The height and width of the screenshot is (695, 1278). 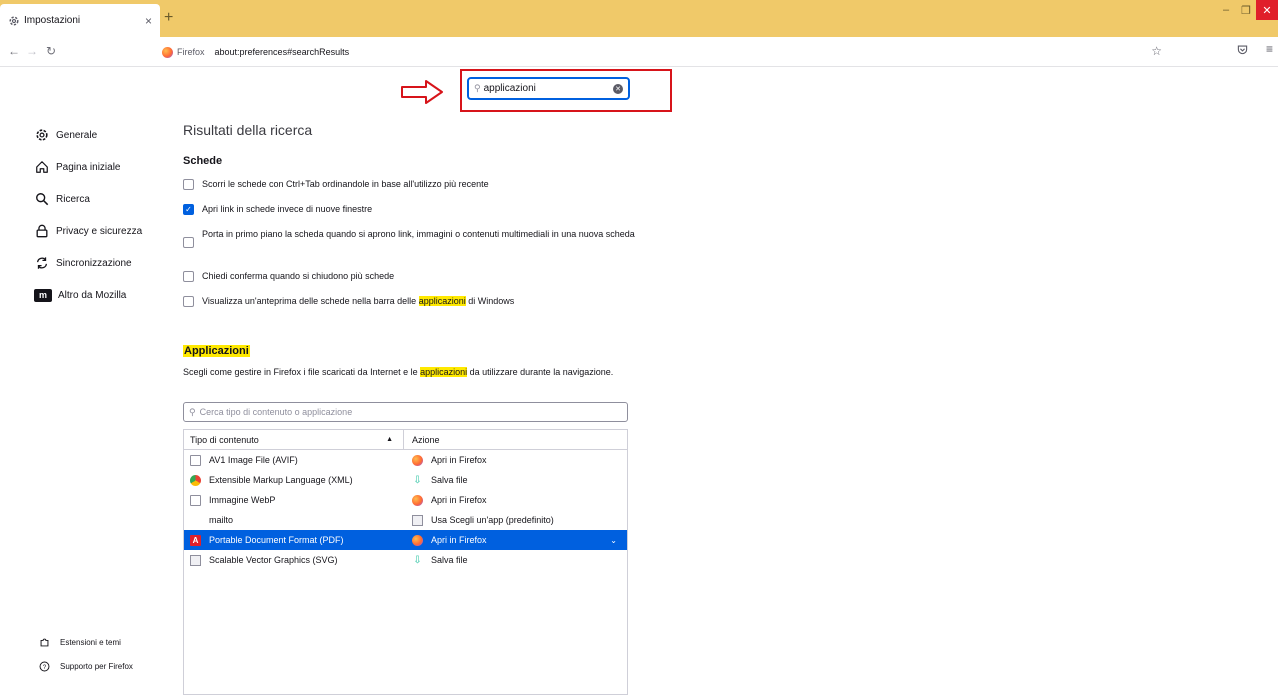 What do you see at coordinates (195, 560) in the screenshot?
I see `svg-icon` at bounding box center [195, 560].